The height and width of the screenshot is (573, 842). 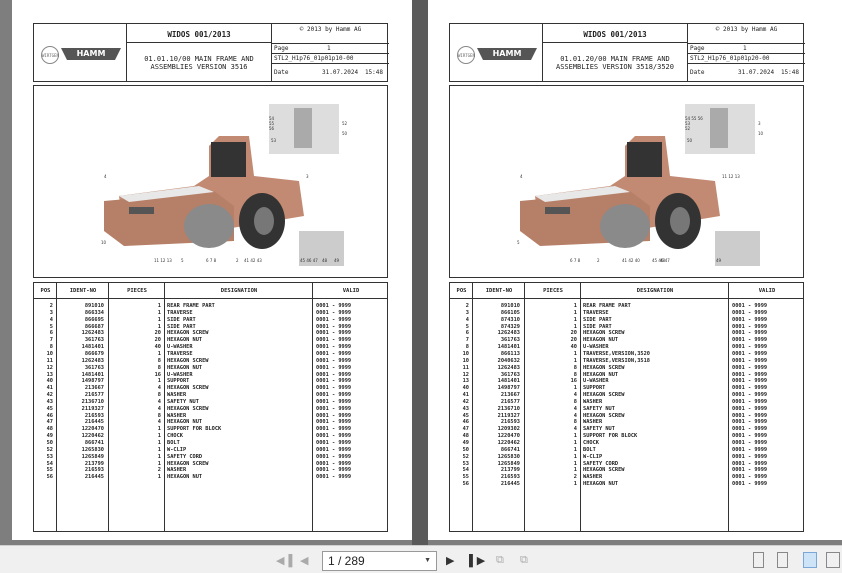 I want to click on roller-drawing, so click(x=640, y=185).